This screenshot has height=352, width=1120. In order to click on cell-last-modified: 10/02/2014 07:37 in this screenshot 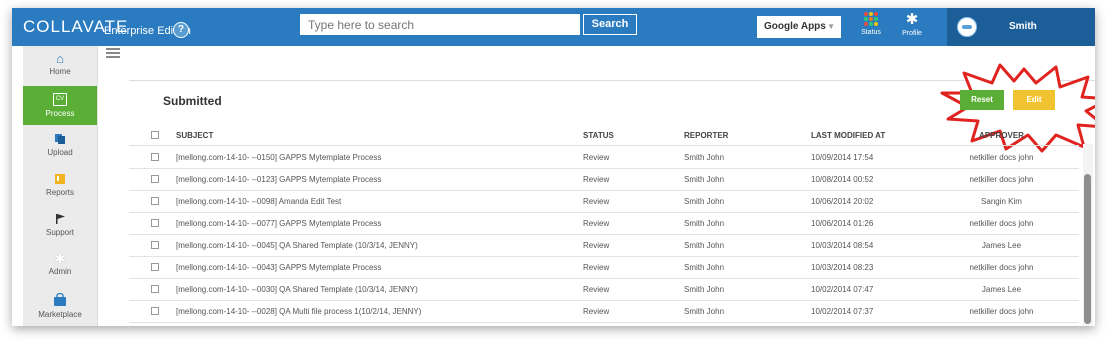, I will do `click(842, 311)`.